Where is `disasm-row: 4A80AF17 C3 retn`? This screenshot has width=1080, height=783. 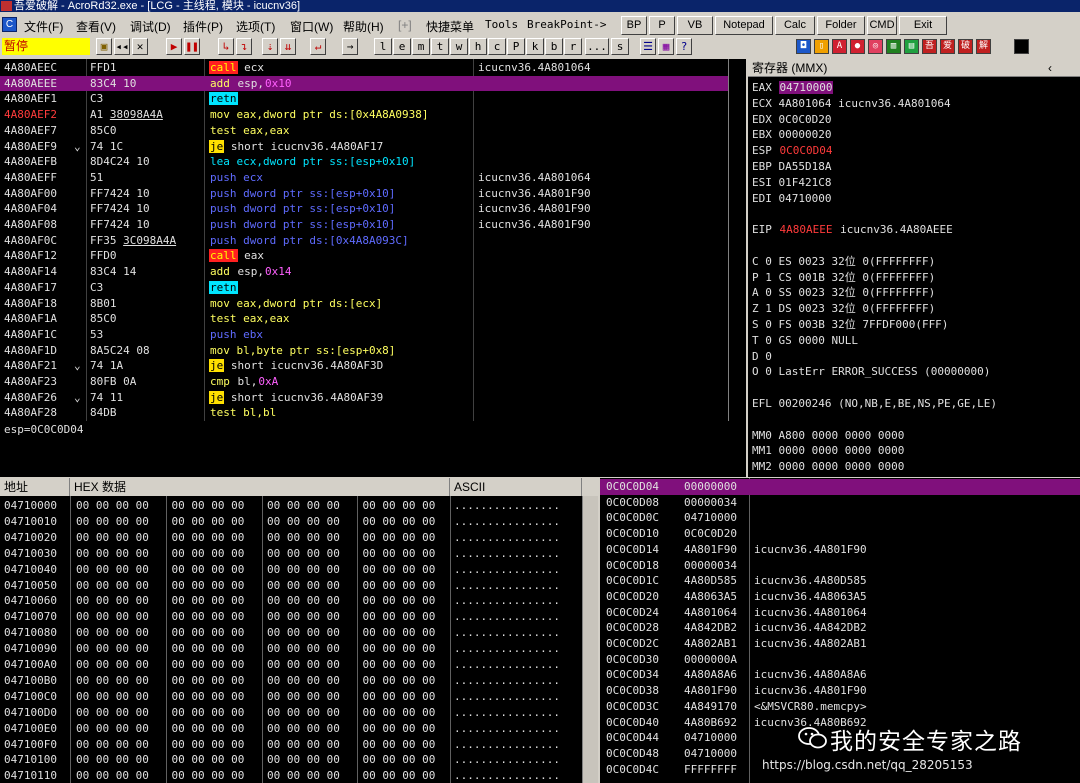
disasm-row: 4A80AF17 C3 retn is located at coordinates (364, 288).